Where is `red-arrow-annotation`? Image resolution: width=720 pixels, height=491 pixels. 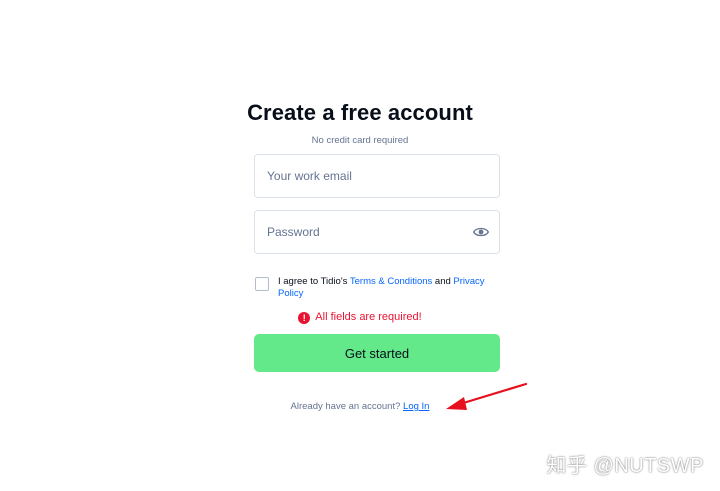
red-arrow-annotation is located at coordinates (487, 396).